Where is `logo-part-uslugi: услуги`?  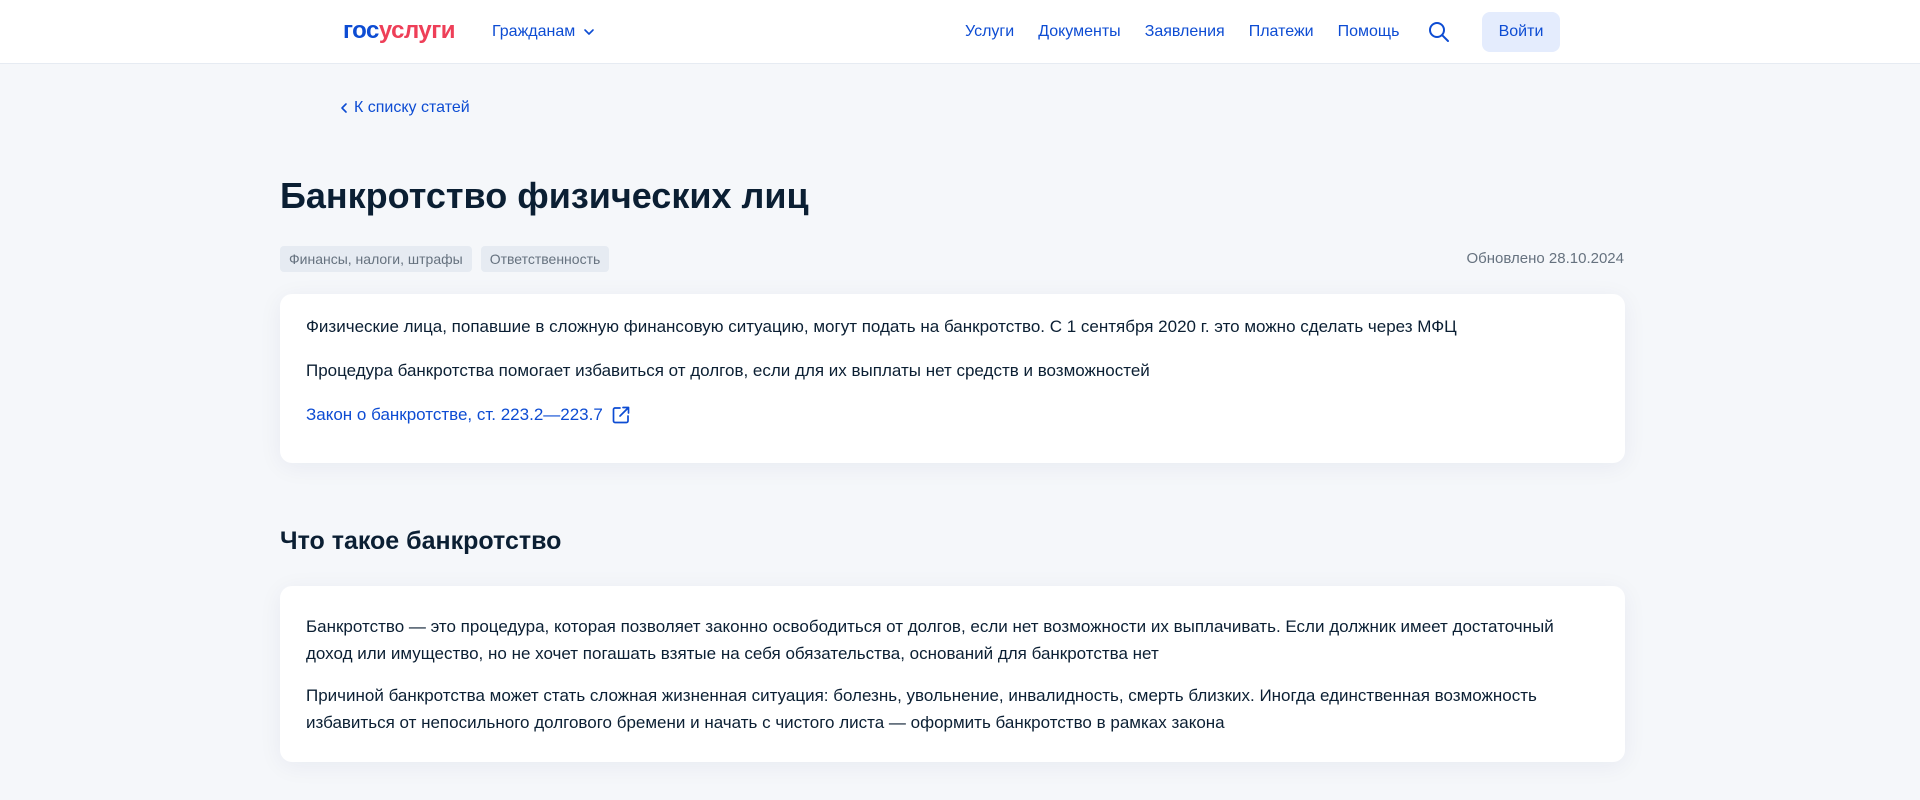 logo-part-uslugi: услуги is located at coordinates (417, 30).